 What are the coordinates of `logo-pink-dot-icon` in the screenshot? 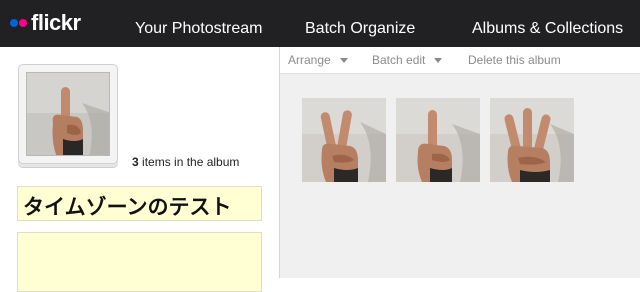 It's located at (23, 23).